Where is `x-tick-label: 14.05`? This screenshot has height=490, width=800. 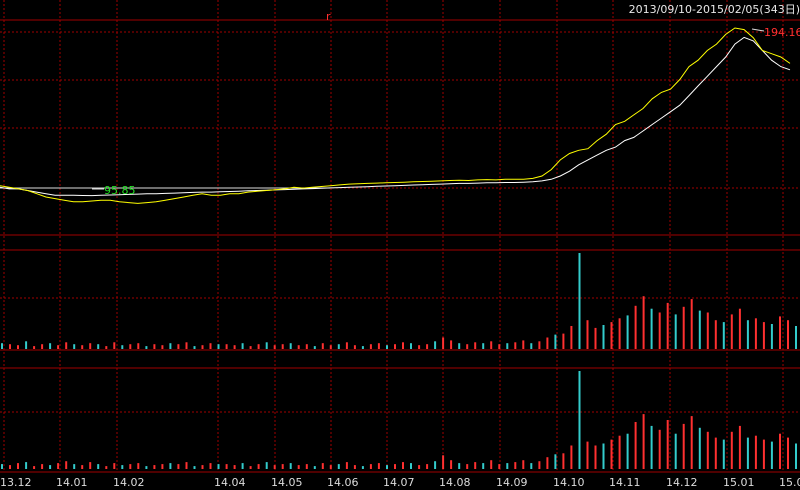
x-tick-label: 14.05 is located at coordinates (287, 482).